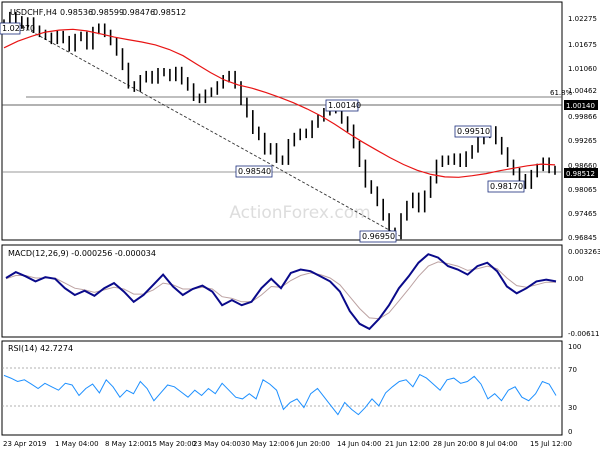 The height and width of the screenshot is (454, 600). What do you see at coordinates (33, 12) in the screenshot?
I see `price-title: USDCHF,H4` at bounding box center [33, 12].